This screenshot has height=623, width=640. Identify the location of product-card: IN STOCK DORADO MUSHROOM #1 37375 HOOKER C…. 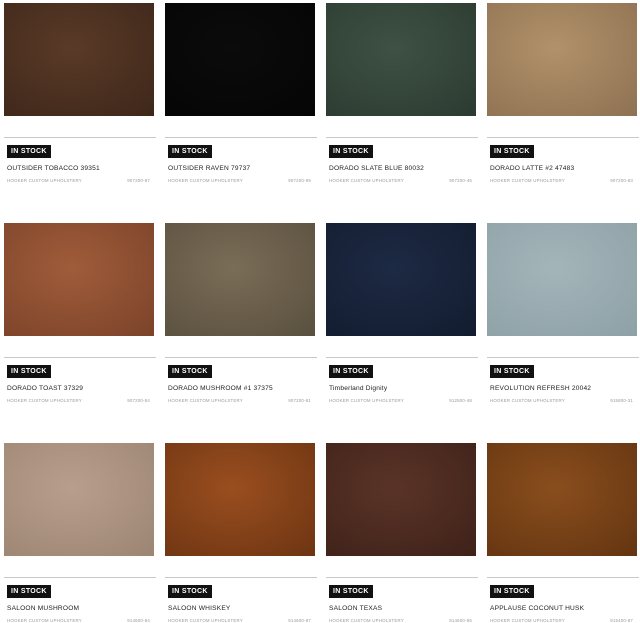
(241, 313).